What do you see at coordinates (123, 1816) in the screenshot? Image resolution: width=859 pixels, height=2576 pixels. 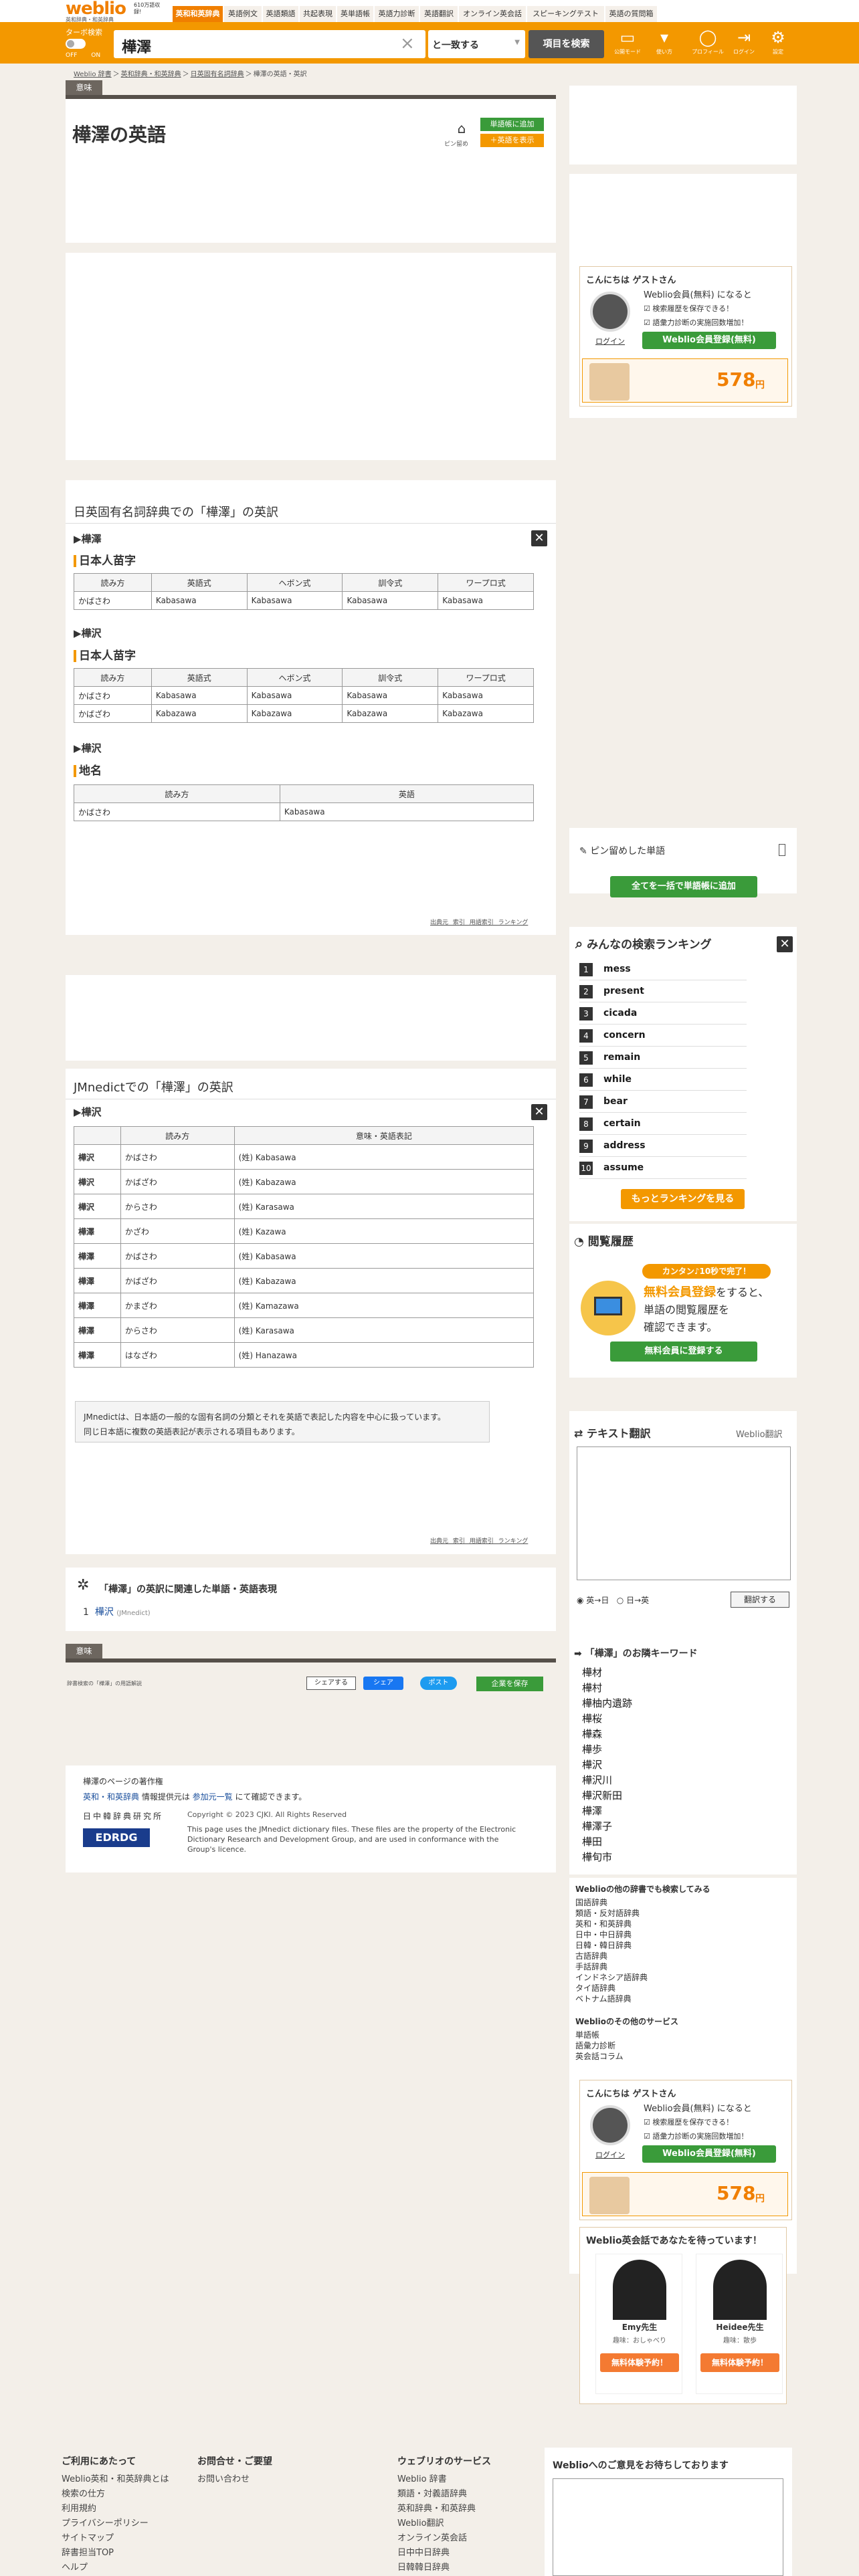 I see `cjki-logo: 日中韓辞典研究所` at bounding box center [123, 1816].